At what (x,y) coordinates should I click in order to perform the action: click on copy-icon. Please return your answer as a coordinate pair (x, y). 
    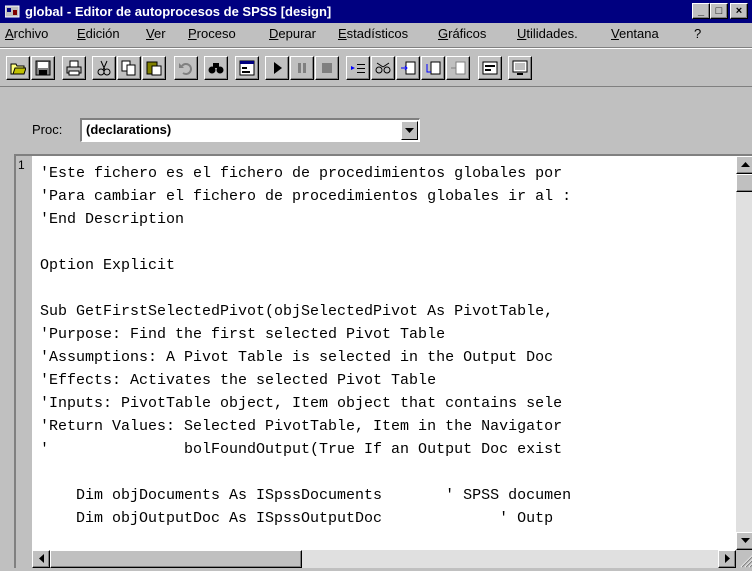
    Looking at the image, I should click on (128, 68).